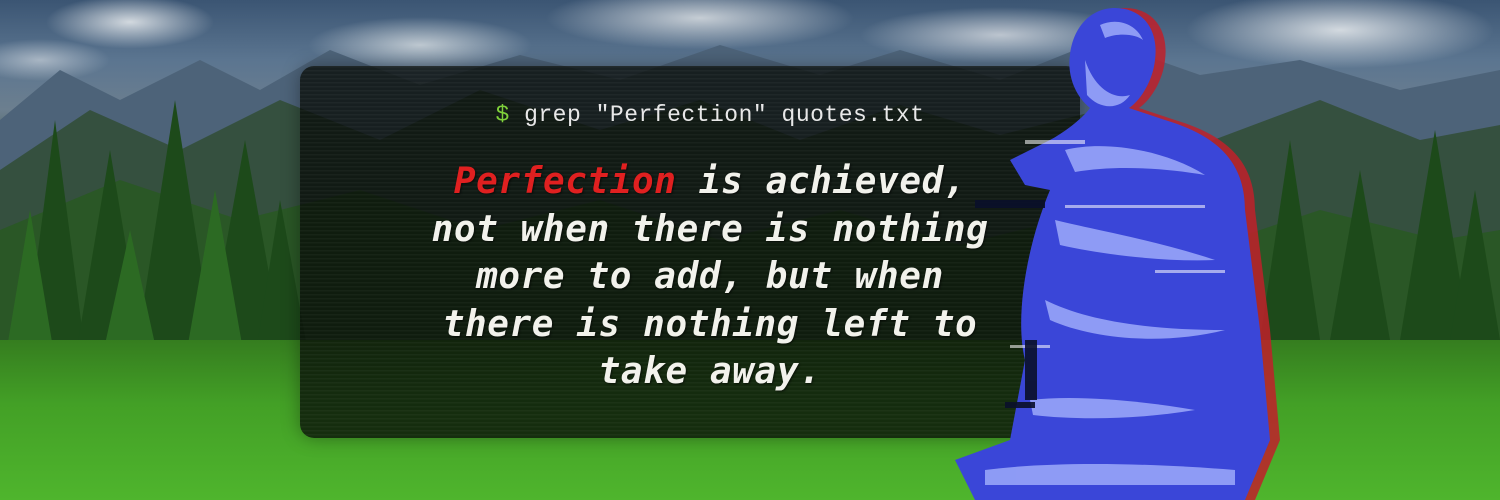 Image resolution: width=1500 pixels, height=500 pixels. Describe the element at coordinates (724, 115) in the screenshot. I see `command-text: grep "Perfection" quotes.txt` at that location.